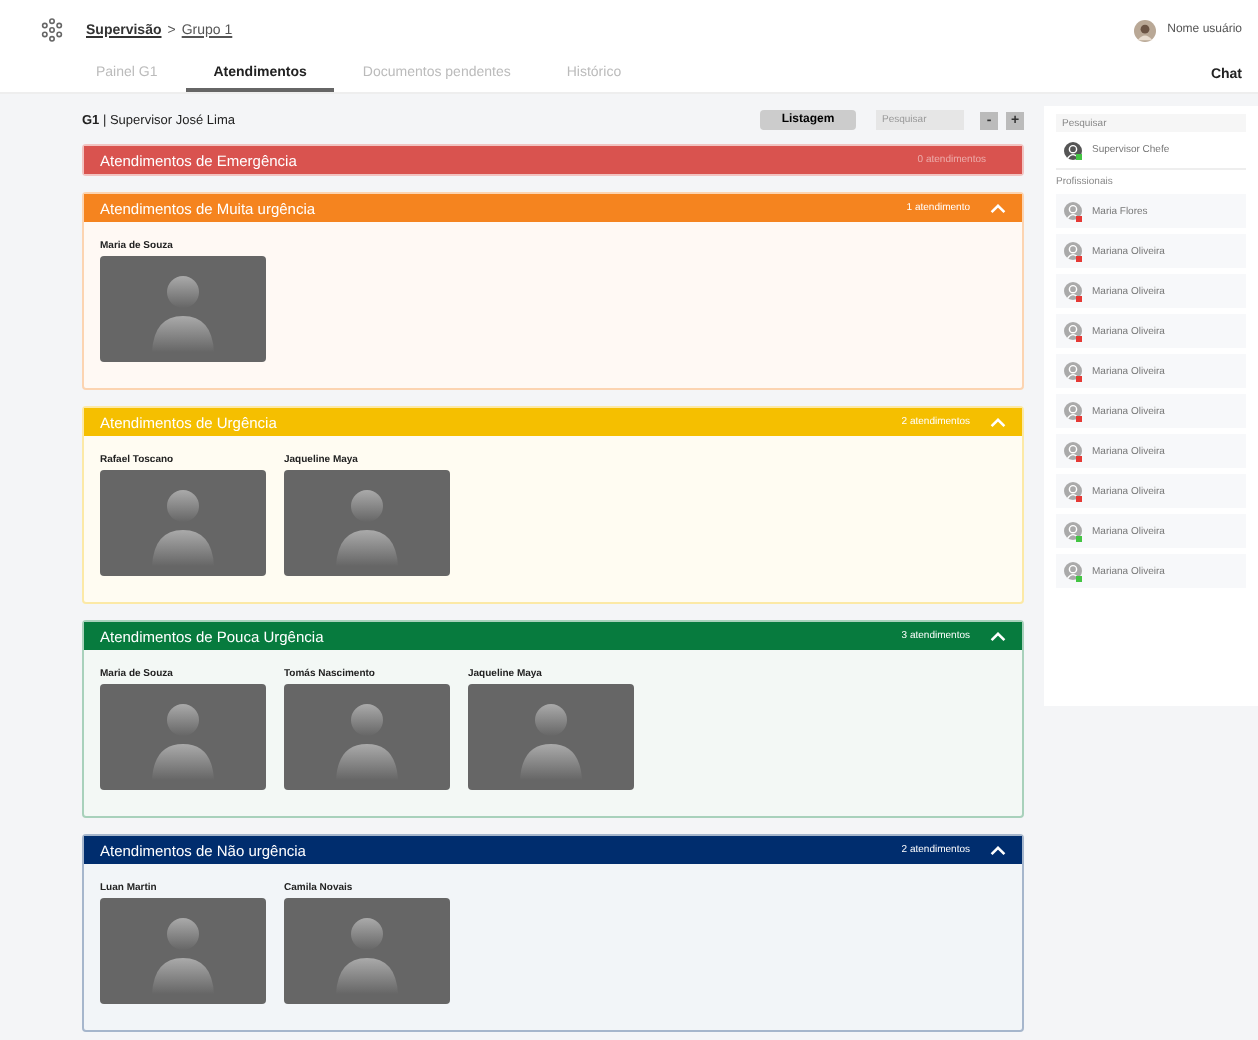 Image resolution: width=1258 pixels, height=1040 pixels. Describe the element at coordinates (52, 30) in the screenshot. I see `logo-icon` at that location.